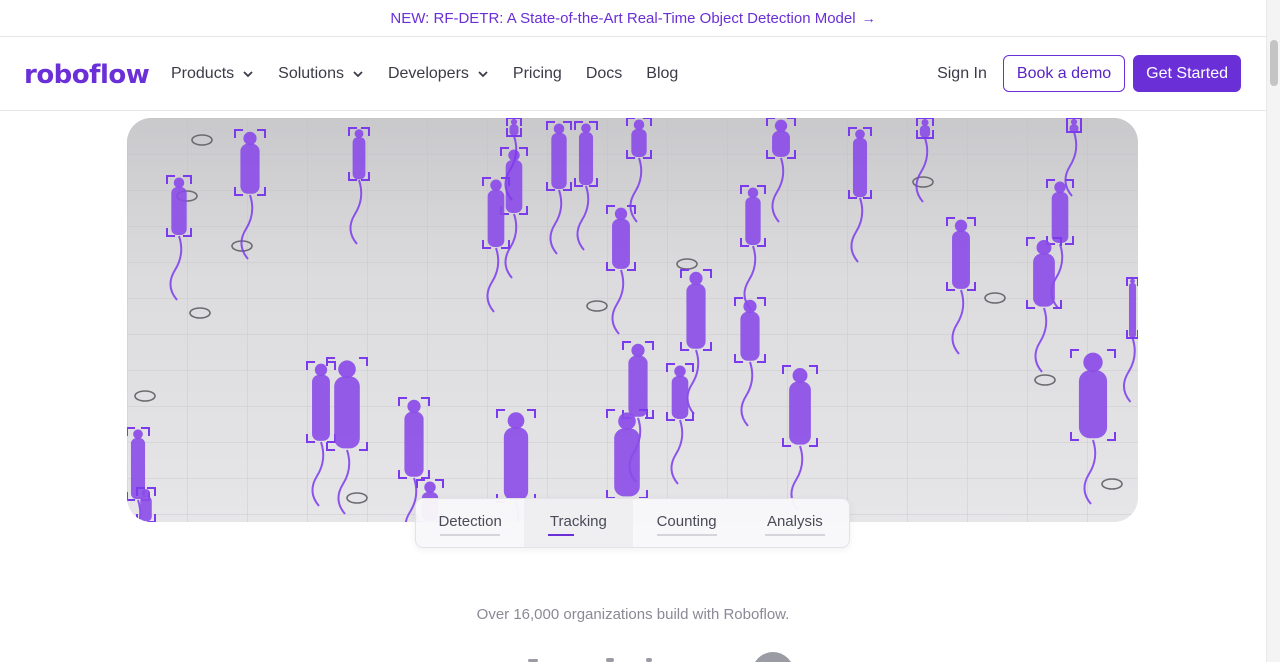 The width and height of the screenshot is (1280, 662). What do you see at coordinates (1273, 331) in the screenshot?
I see `page-scrollbar` at bounding box center [1273, 331].